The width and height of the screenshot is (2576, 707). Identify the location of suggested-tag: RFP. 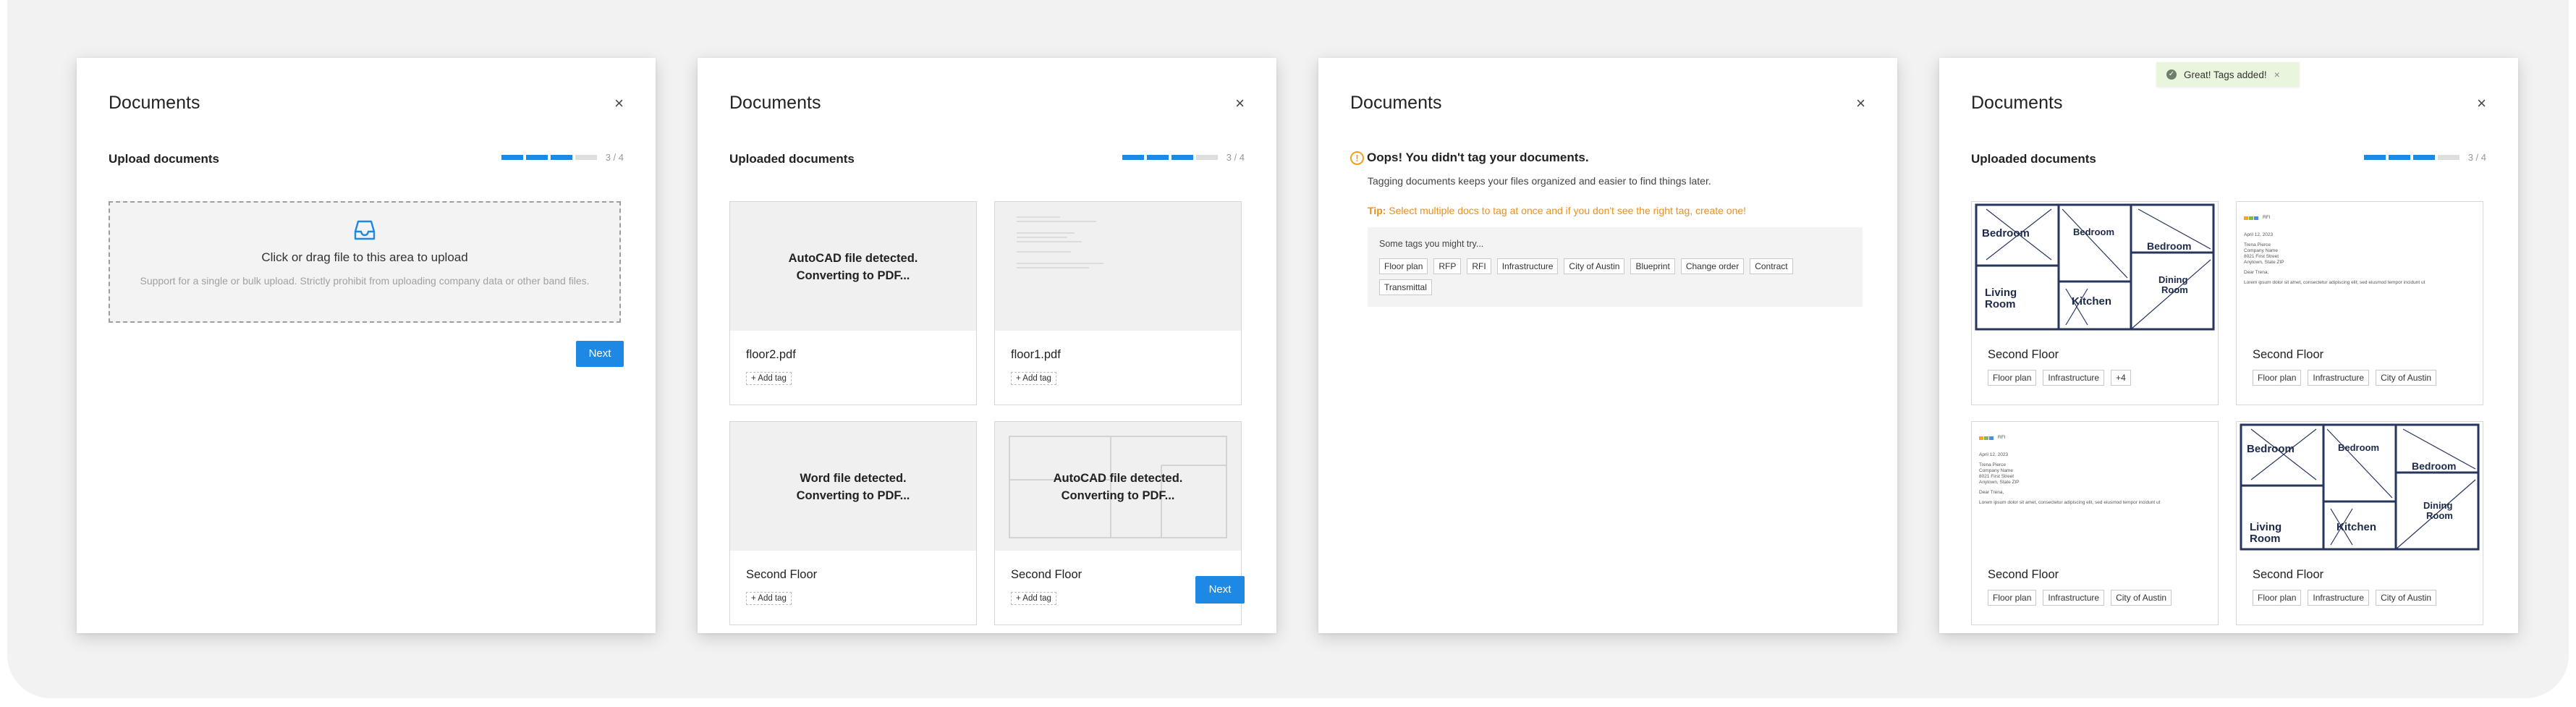
(1447, 266).